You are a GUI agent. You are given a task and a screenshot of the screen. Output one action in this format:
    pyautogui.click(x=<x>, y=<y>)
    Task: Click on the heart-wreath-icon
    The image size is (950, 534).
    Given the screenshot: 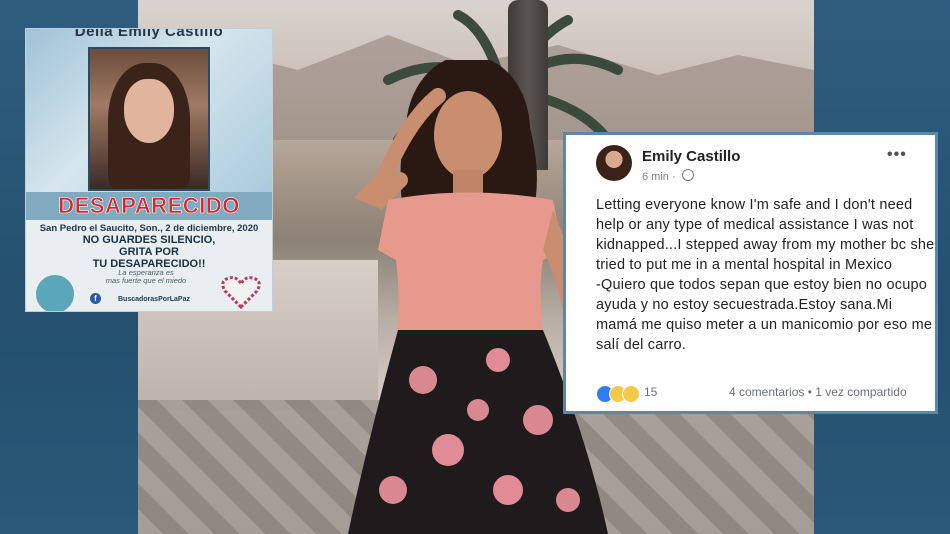 What is the action you would take?
    pyautogui.click(x=241, y=292)
    